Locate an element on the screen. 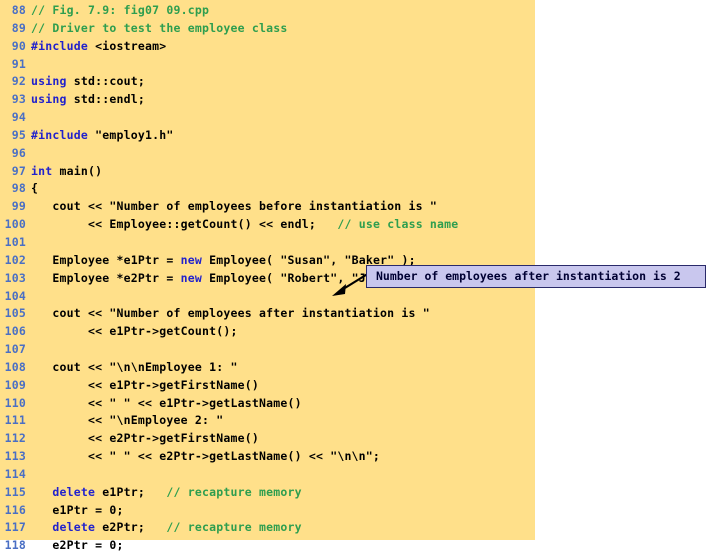 This screenshot has height=555, width=720. code-line: 108 cout << "\n\nEmployee 1: " is located at coordinates (267, 368).